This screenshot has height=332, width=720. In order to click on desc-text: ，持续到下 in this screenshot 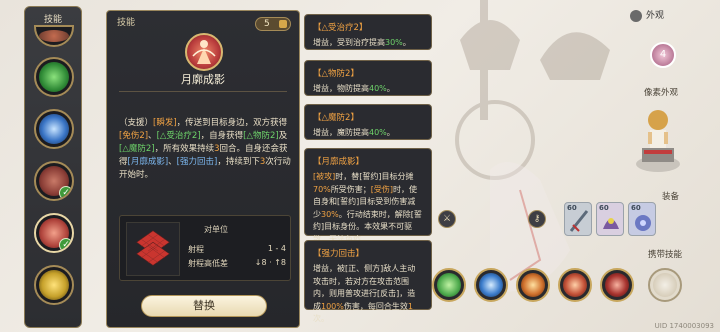, I will do `click(238, 162)`.